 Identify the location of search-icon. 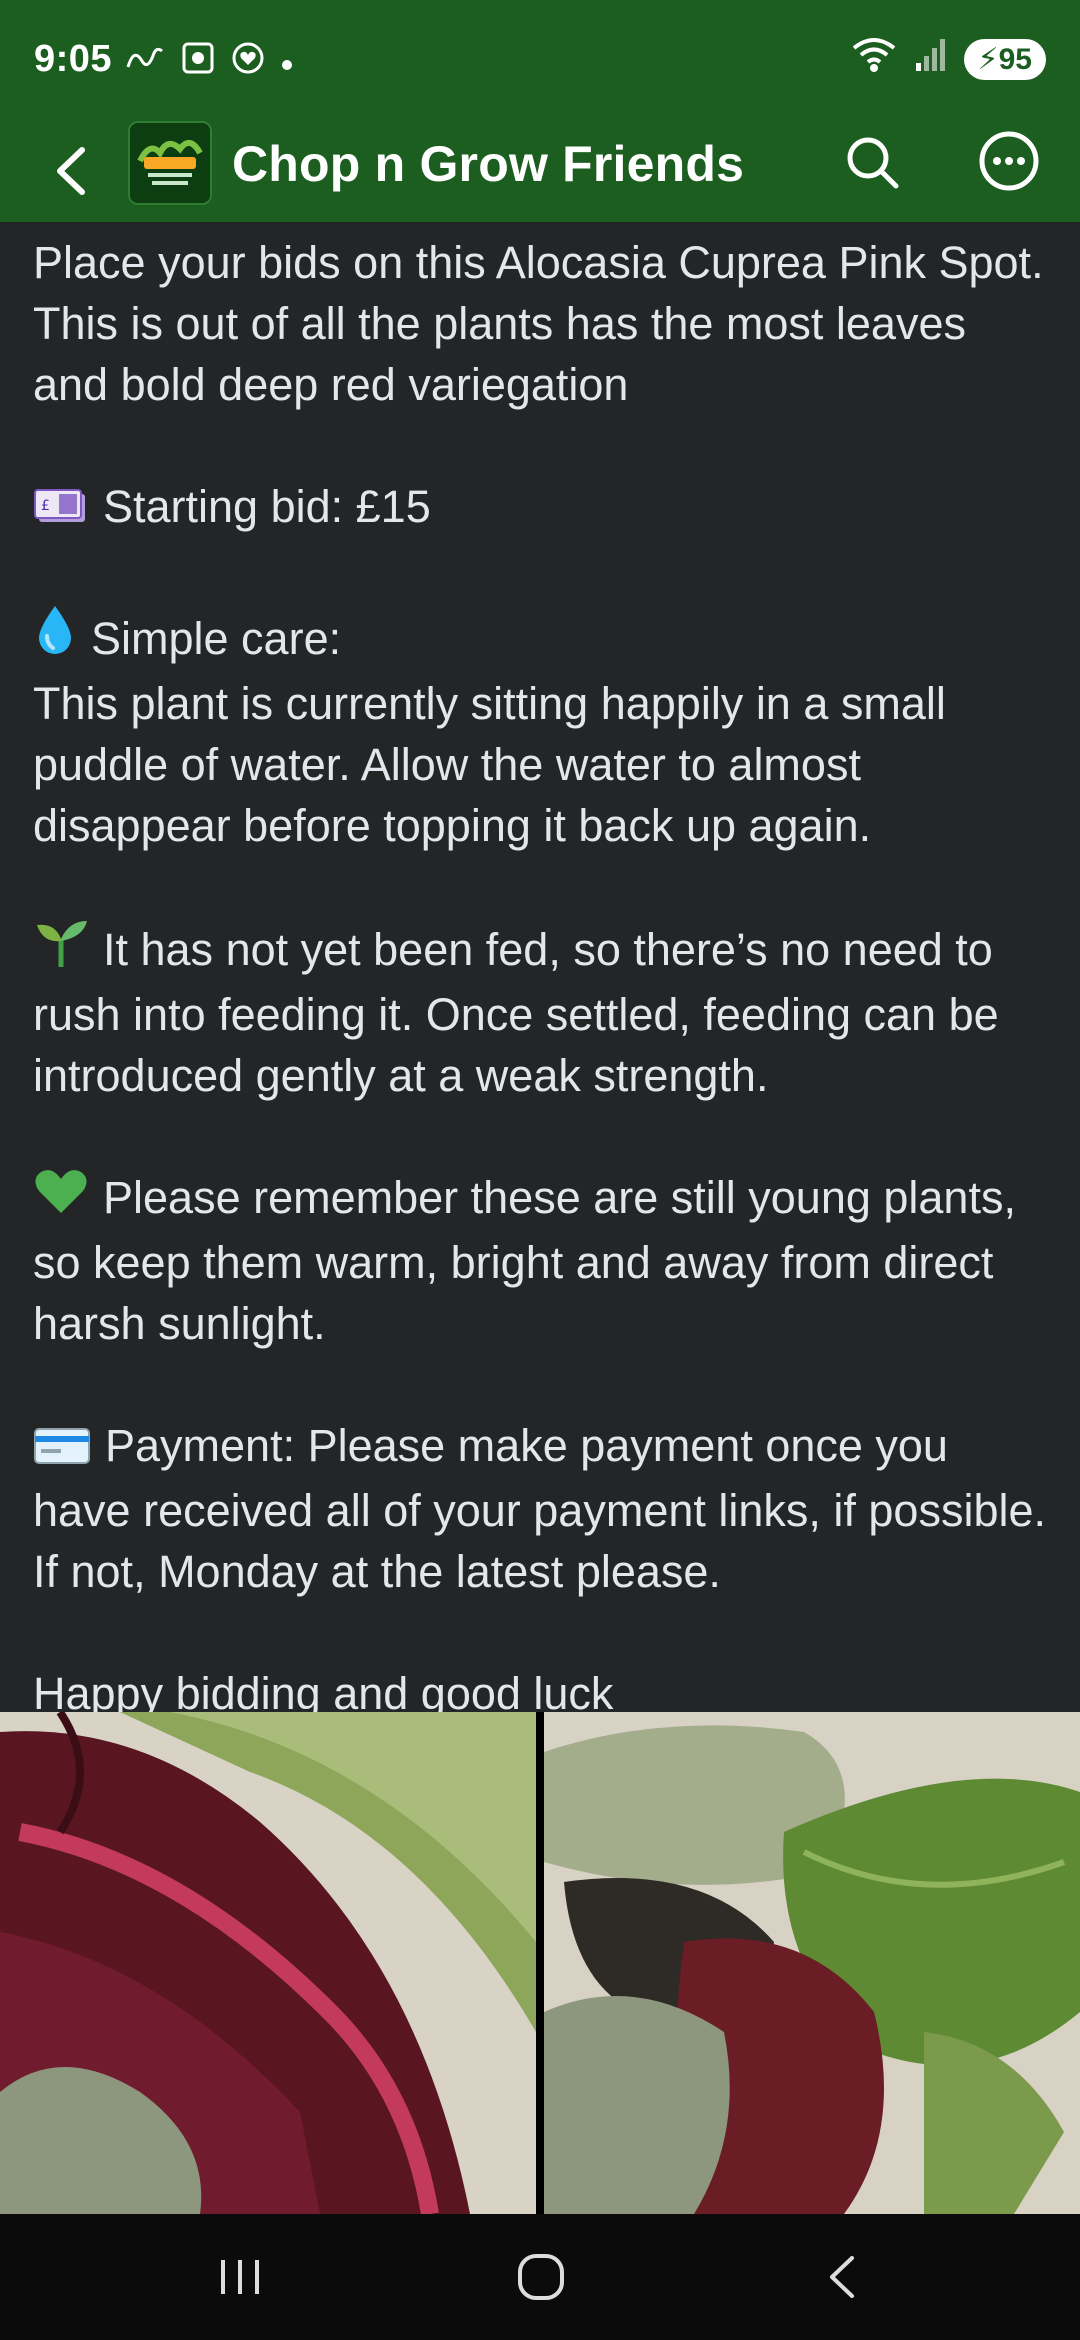
(873, 163).